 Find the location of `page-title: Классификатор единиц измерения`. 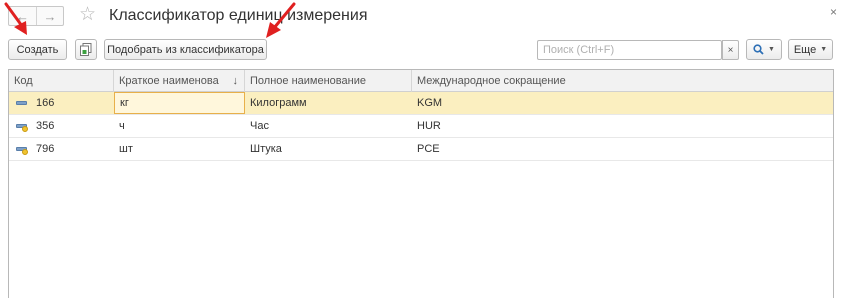

page-title: Классификатор единиц измерения is located at coordinates (238, 15).